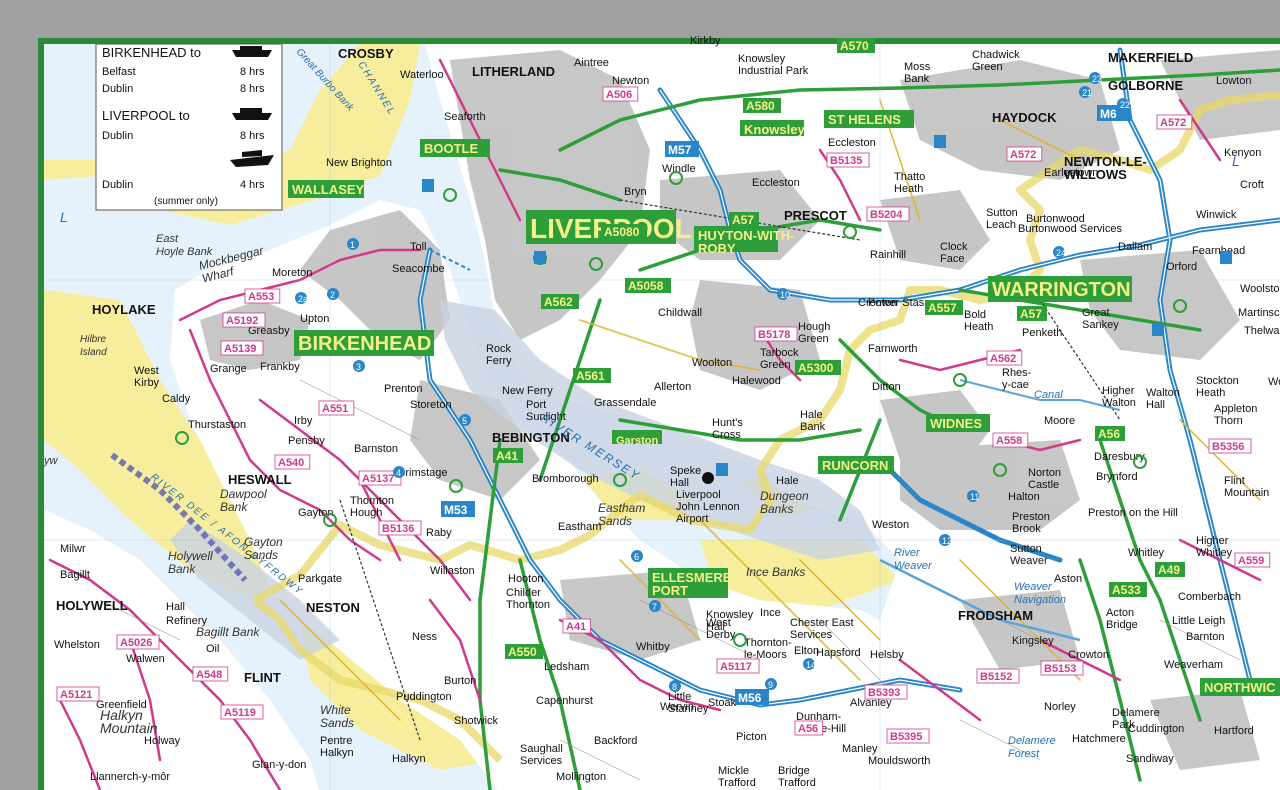 The width and height of the screenshot is (1280, 790). Describe the element at coordinates (1044, 473) in the screenshot. I see `place-label: Norton` at that location.